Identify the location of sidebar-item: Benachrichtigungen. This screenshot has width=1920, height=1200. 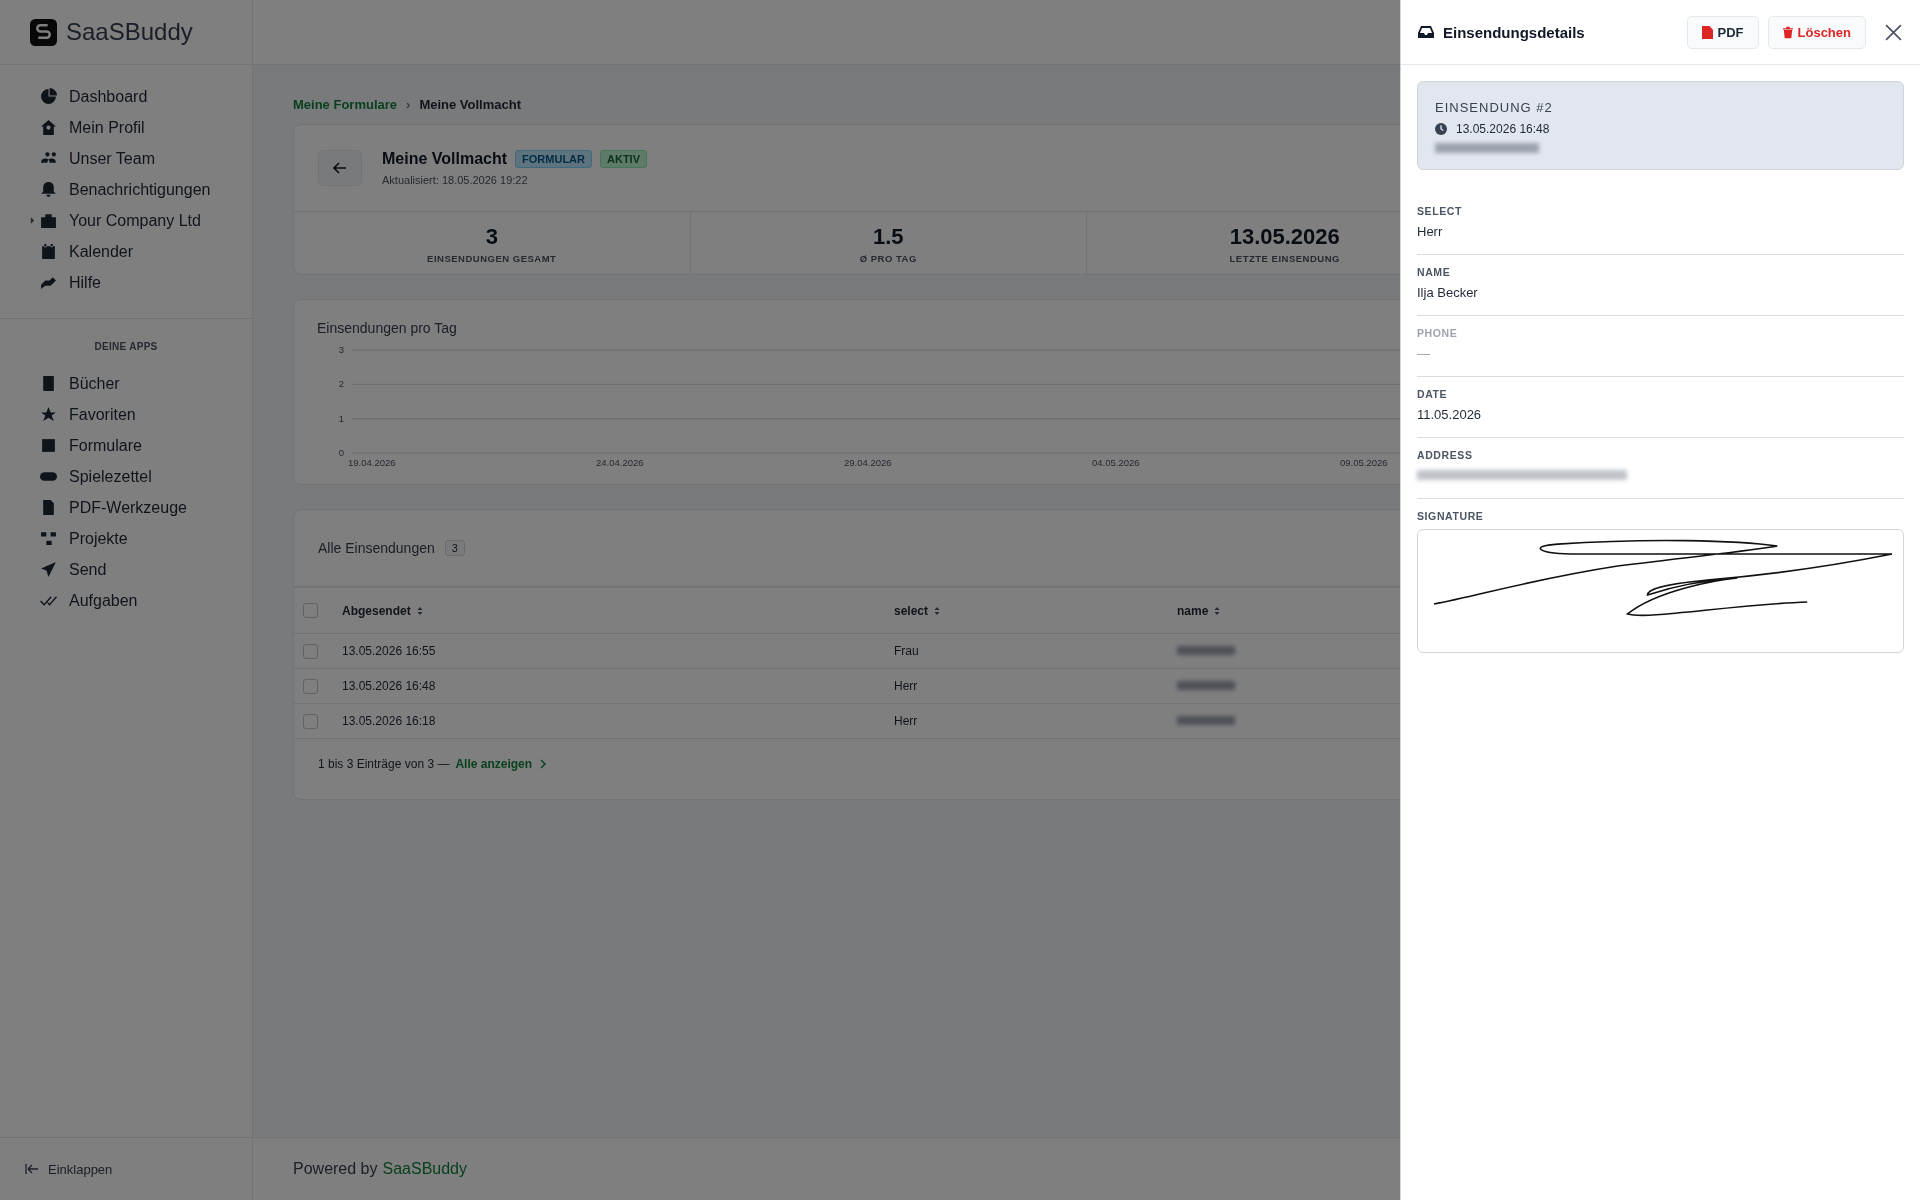
(126, 189).